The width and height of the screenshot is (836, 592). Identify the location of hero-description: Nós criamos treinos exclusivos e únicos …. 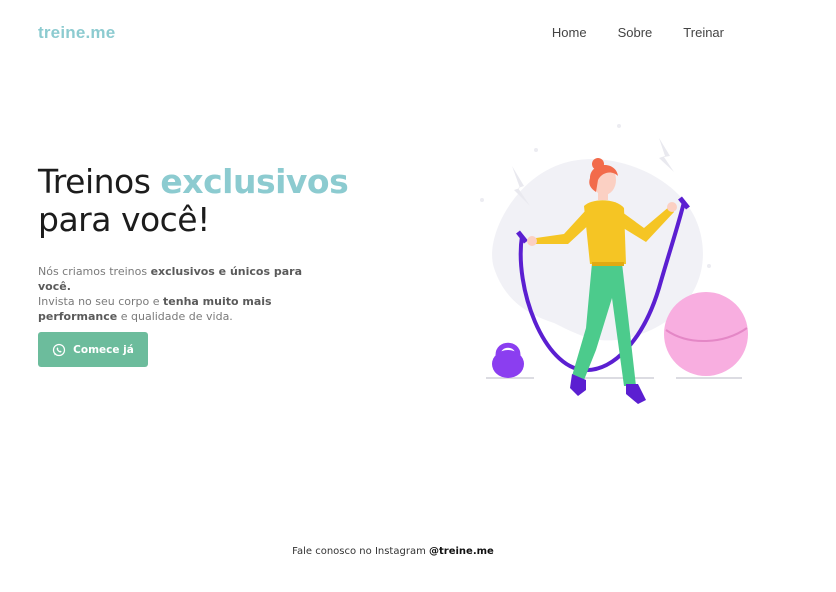
(183, 294).